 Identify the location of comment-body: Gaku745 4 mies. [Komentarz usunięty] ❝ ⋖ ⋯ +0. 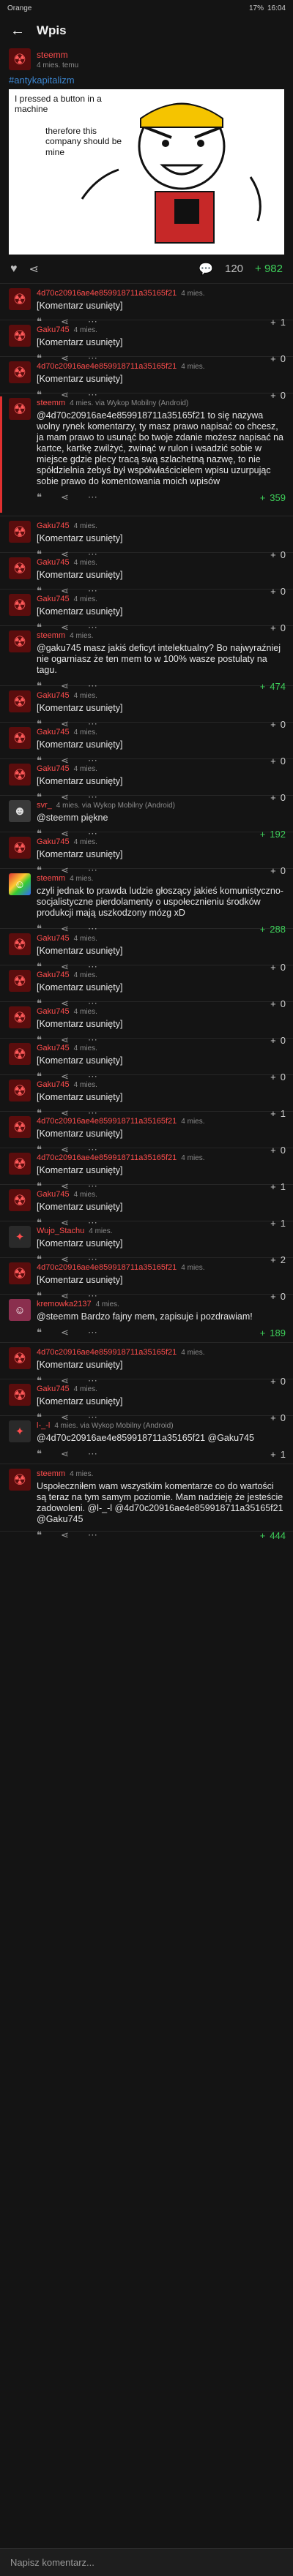
(162, 953).